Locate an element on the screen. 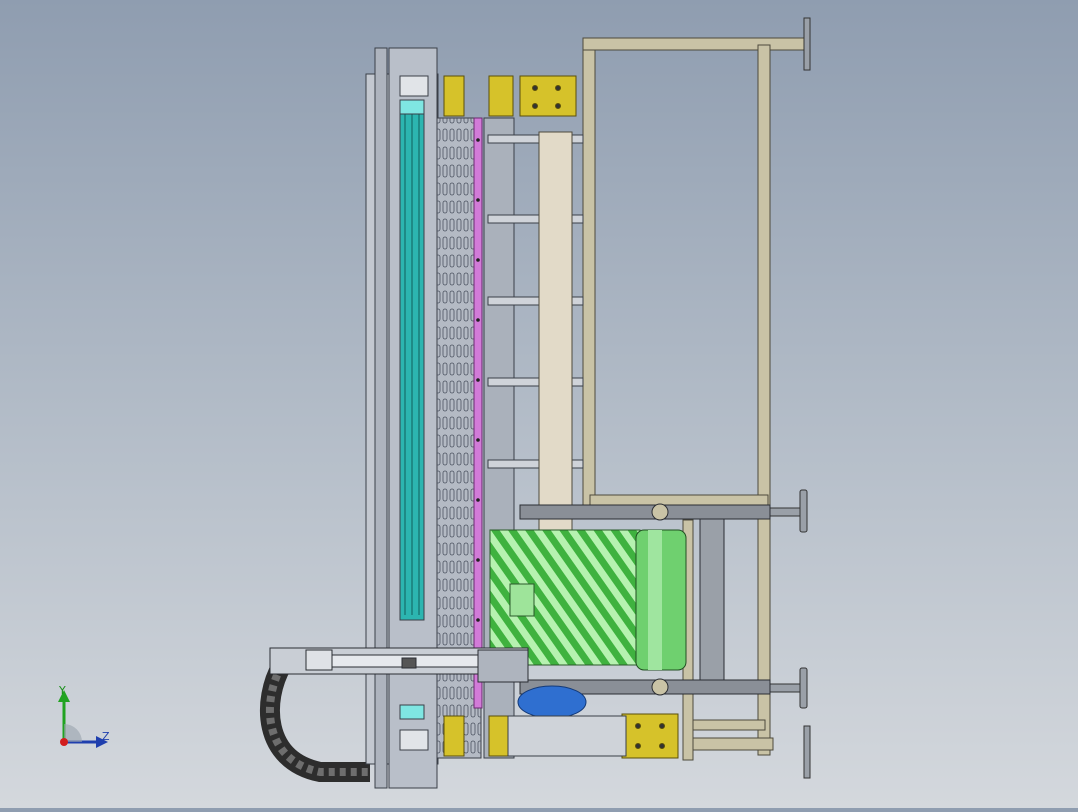 The image size is (1078, 812). coordinate-axis-triad: Y Z is located at coordinates (84, 719).